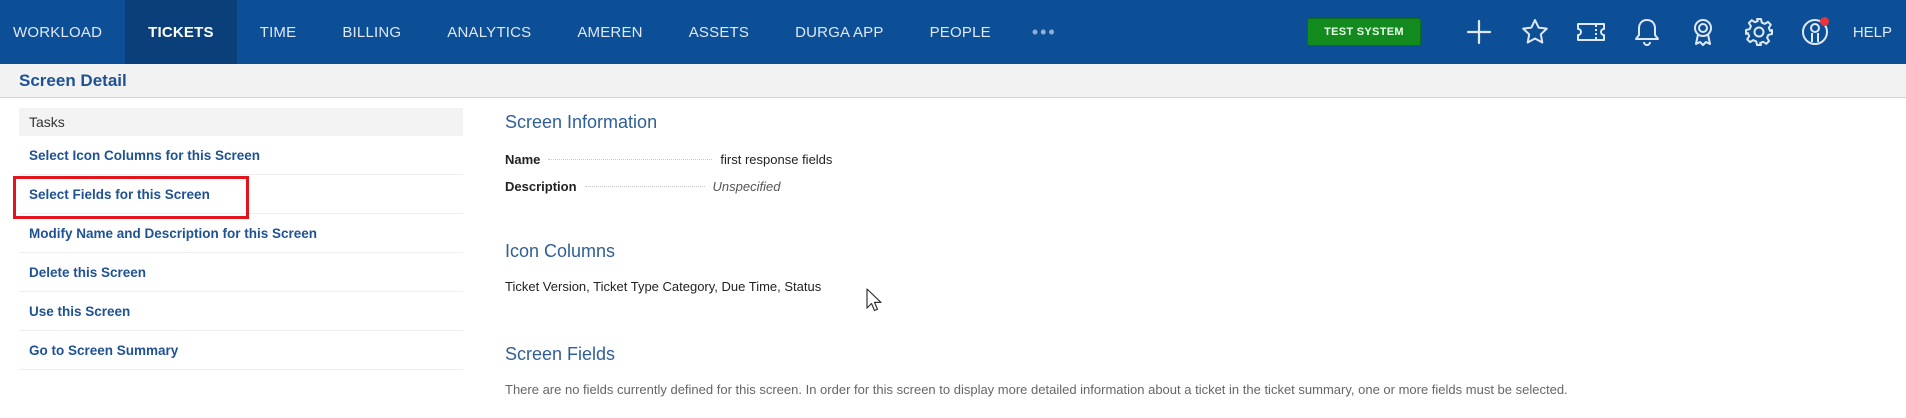  What do you see at coordinates (1591, 32) in the screenshot?
I see `ticket-icon` at bounding box center [1591, 32].